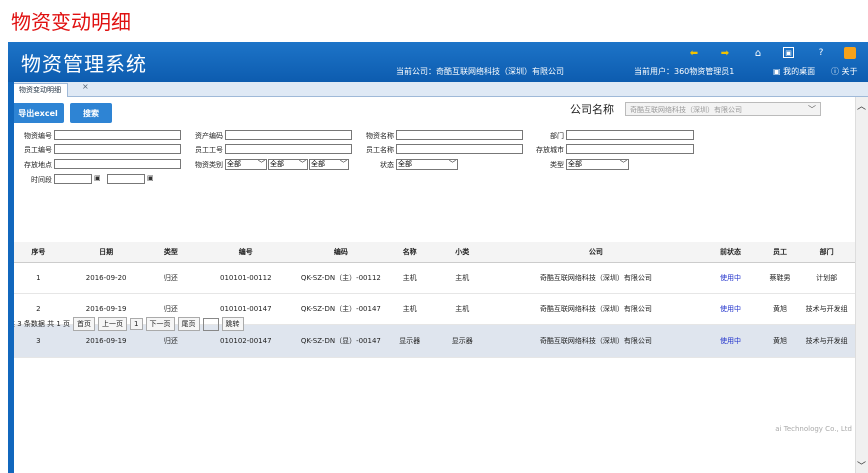  What do you see at coordinates (288, 135) in the screenshot?
I see `asset-code-input` at bounding box center [288, 135].